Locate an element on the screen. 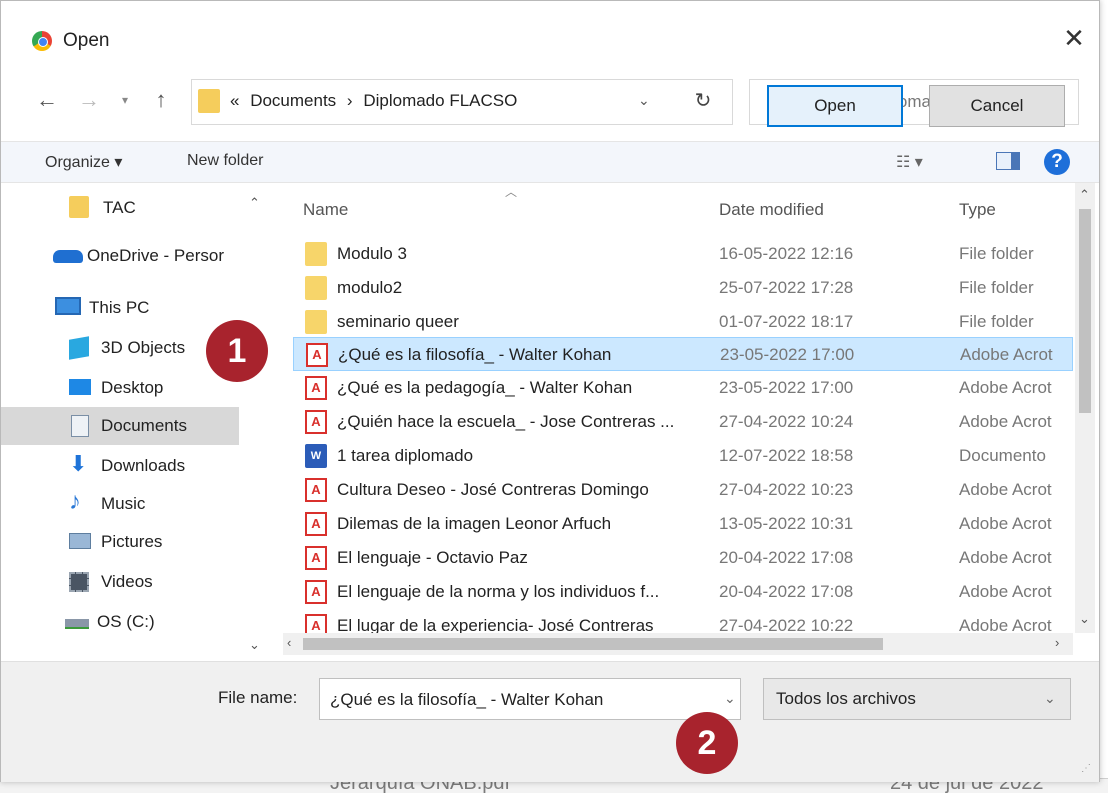 The image size is (1108, 795). sidebar-item-this-pc: This PC is located at coordinates (120, 308).